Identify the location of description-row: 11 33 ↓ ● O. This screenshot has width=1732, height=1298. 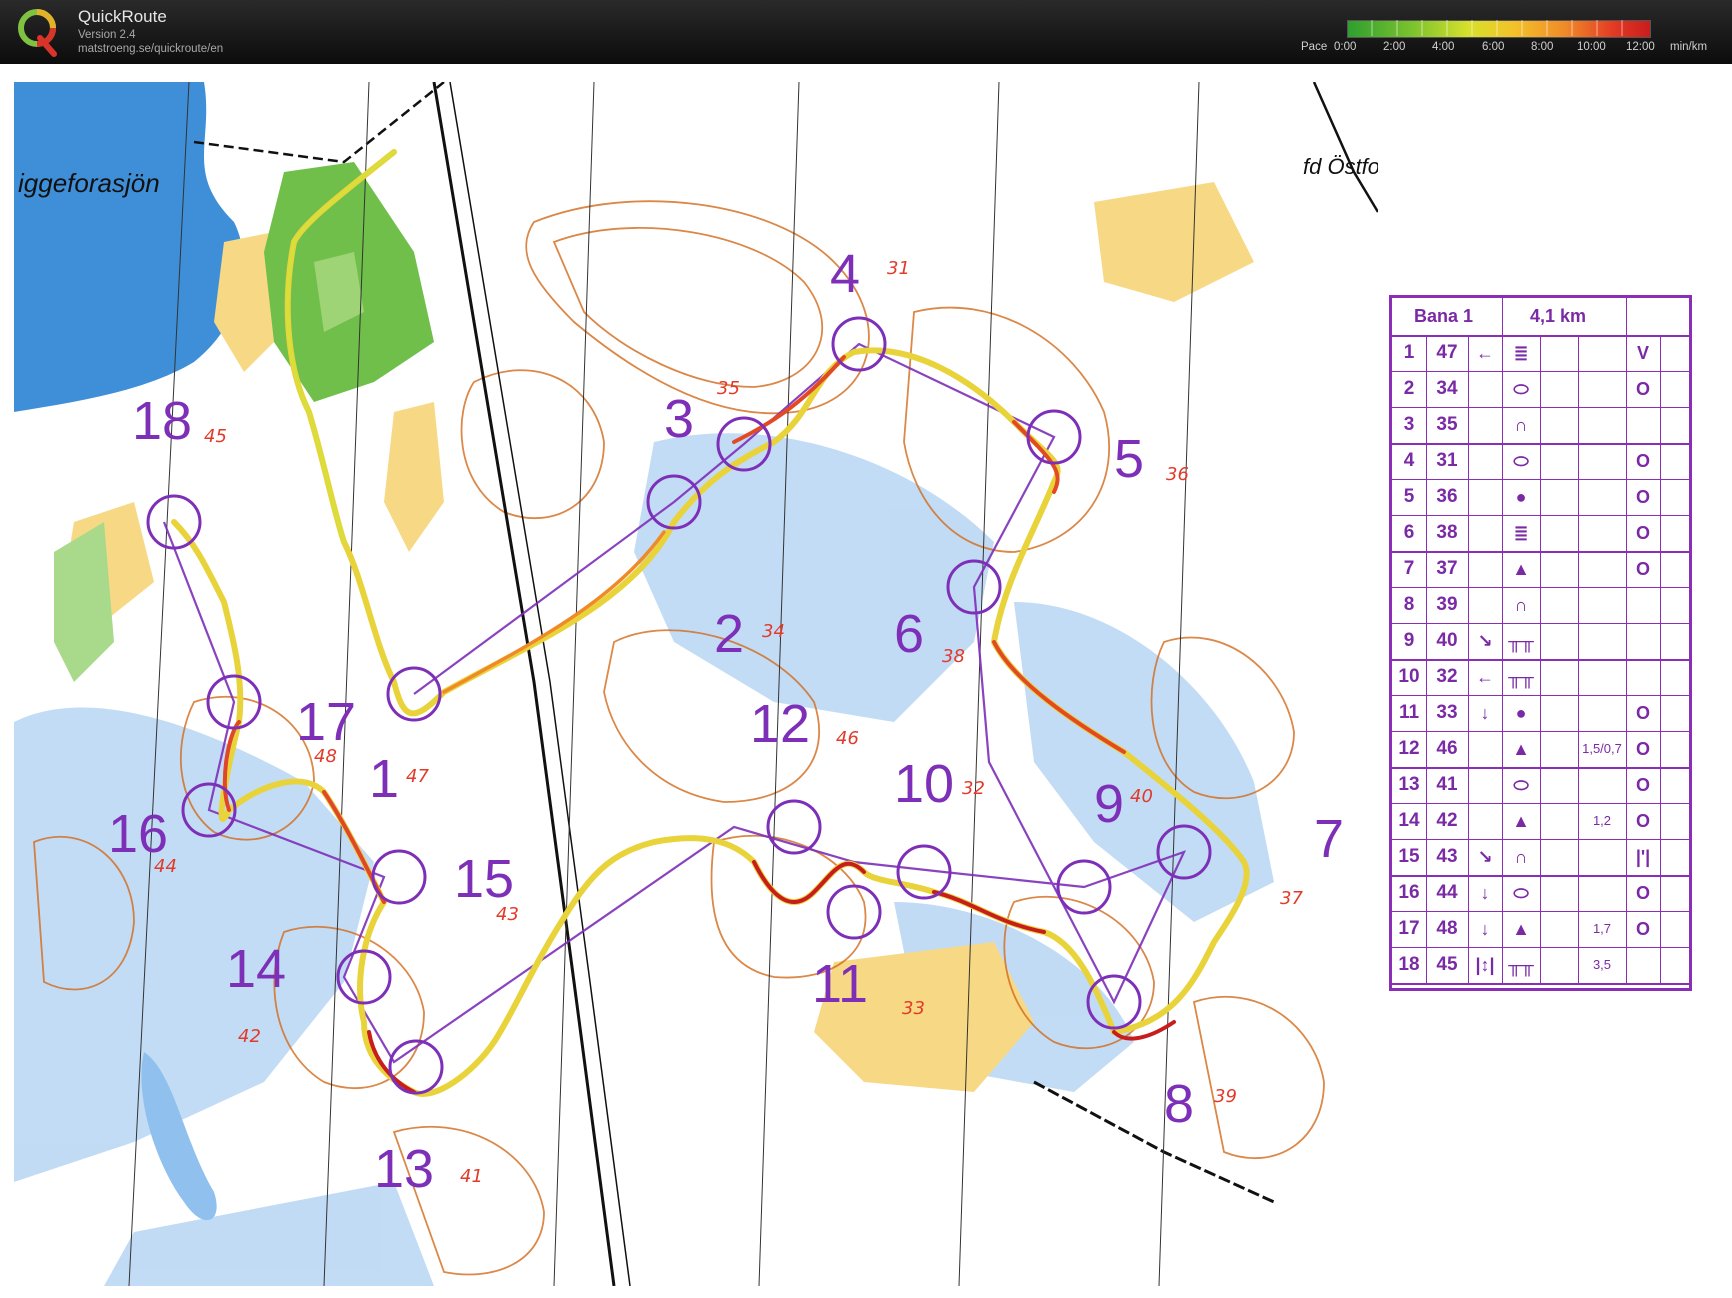
(1540, 713).